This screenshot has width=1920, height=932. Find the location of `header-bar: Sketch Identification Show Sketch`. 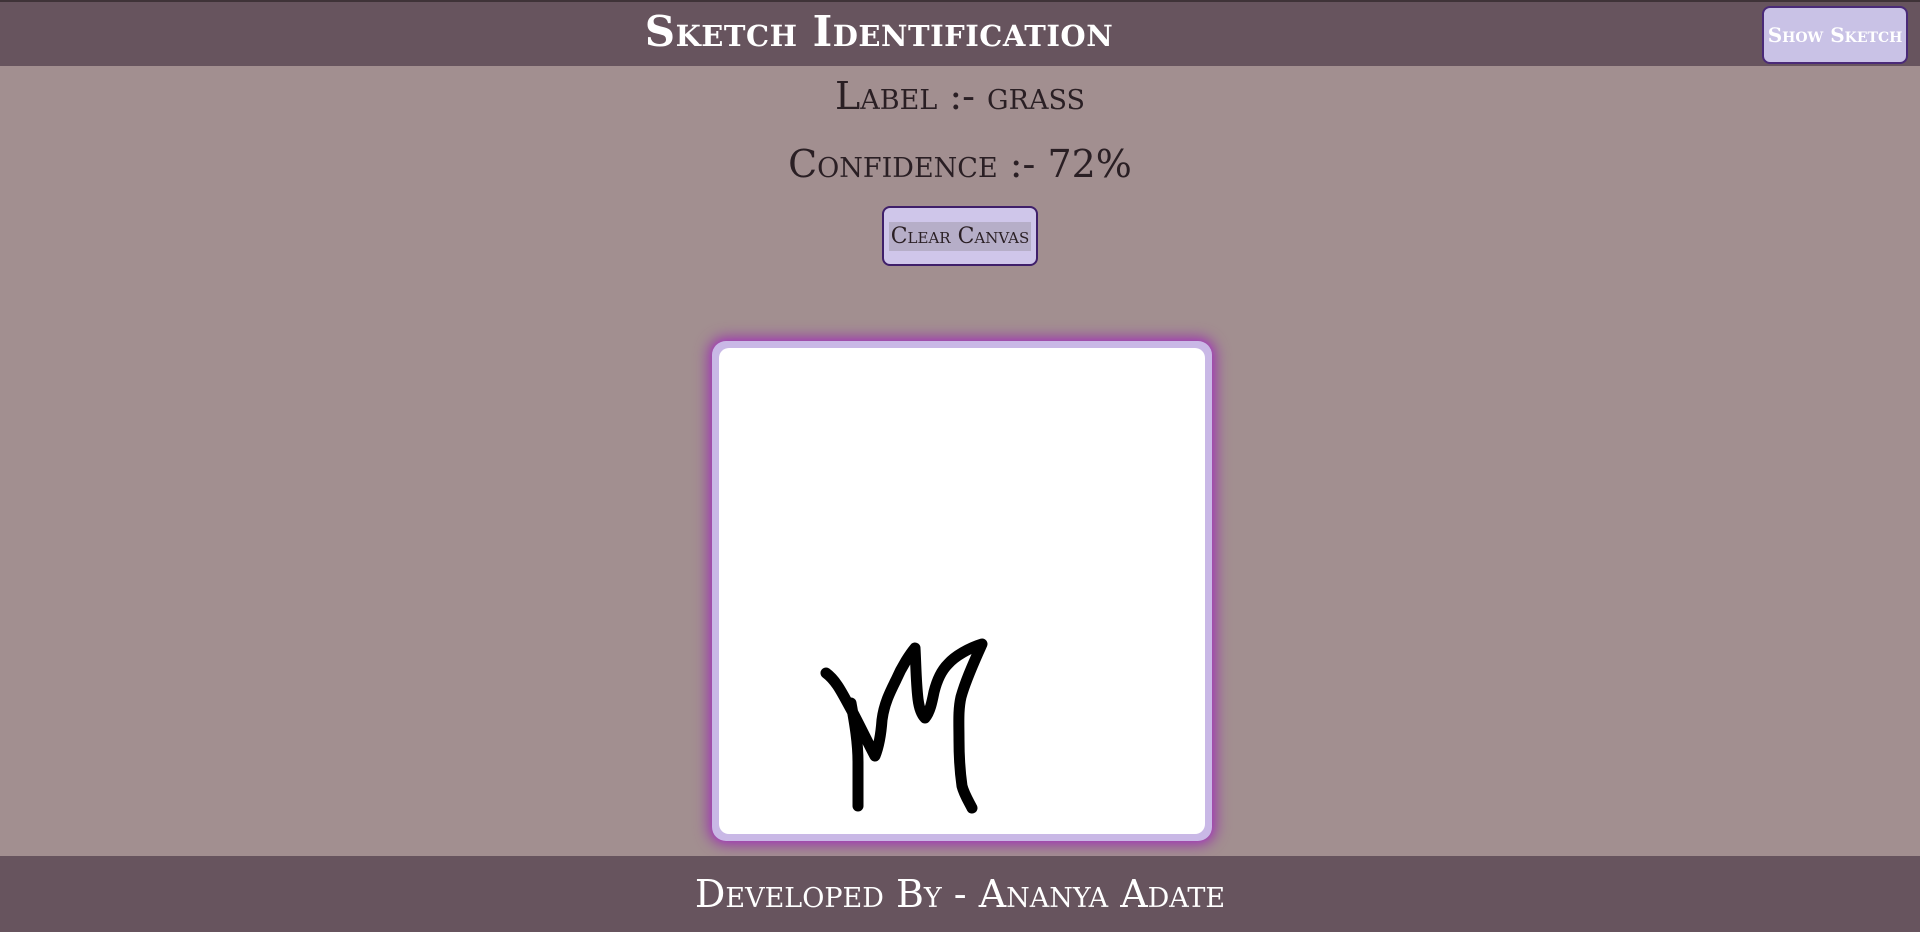

header-bar: Sketch Identification Show Sketch is located at coordinates (960, 33).